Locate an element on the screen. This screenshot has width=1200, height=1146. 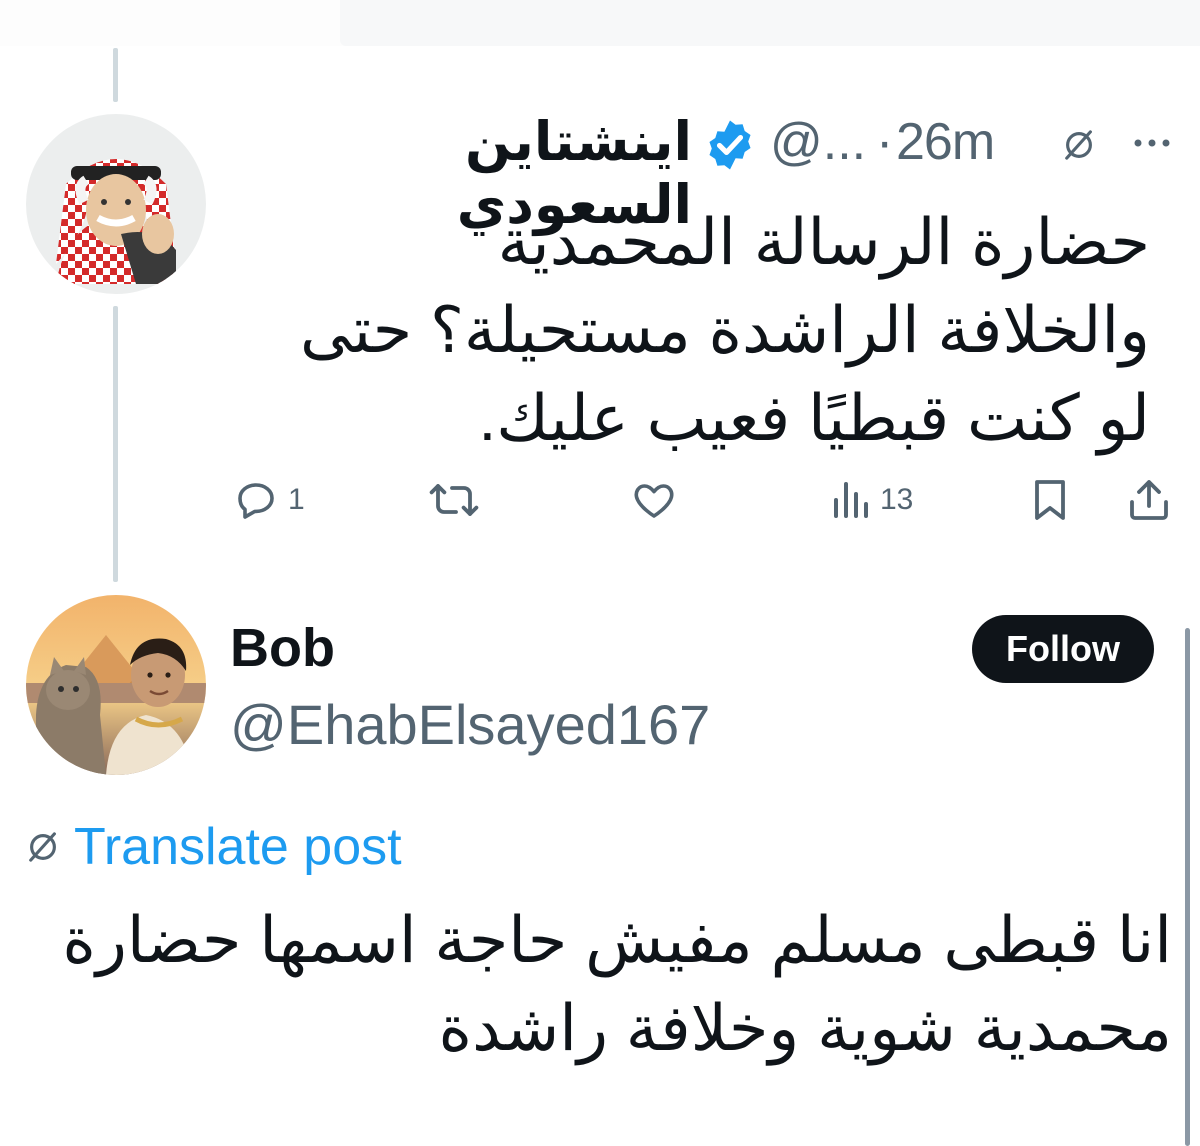
reply-text-line: محمدية شوية وخلافة راشدة is located at coordinates (805, 1028).